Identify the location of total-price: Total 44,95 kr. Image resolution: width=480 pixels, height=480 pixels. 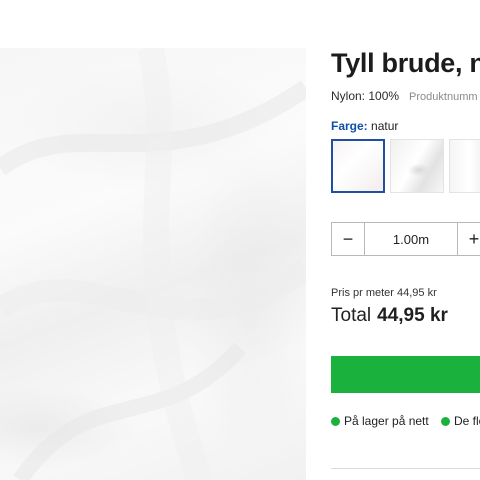
(389, 316).